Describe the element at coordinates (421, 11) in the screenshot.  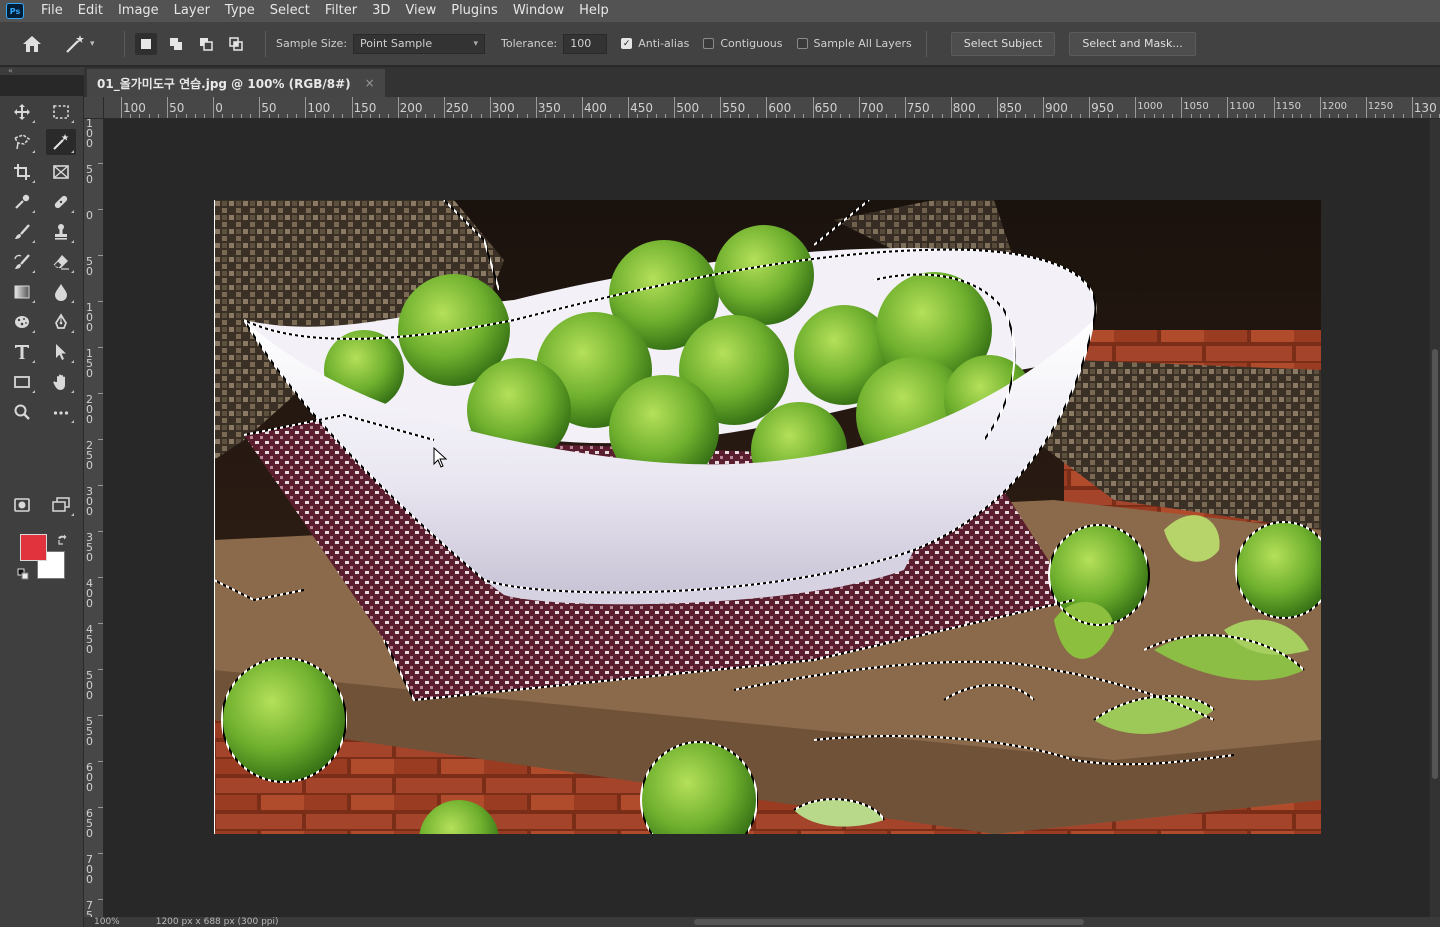
I see `menu-view: View` at that location.